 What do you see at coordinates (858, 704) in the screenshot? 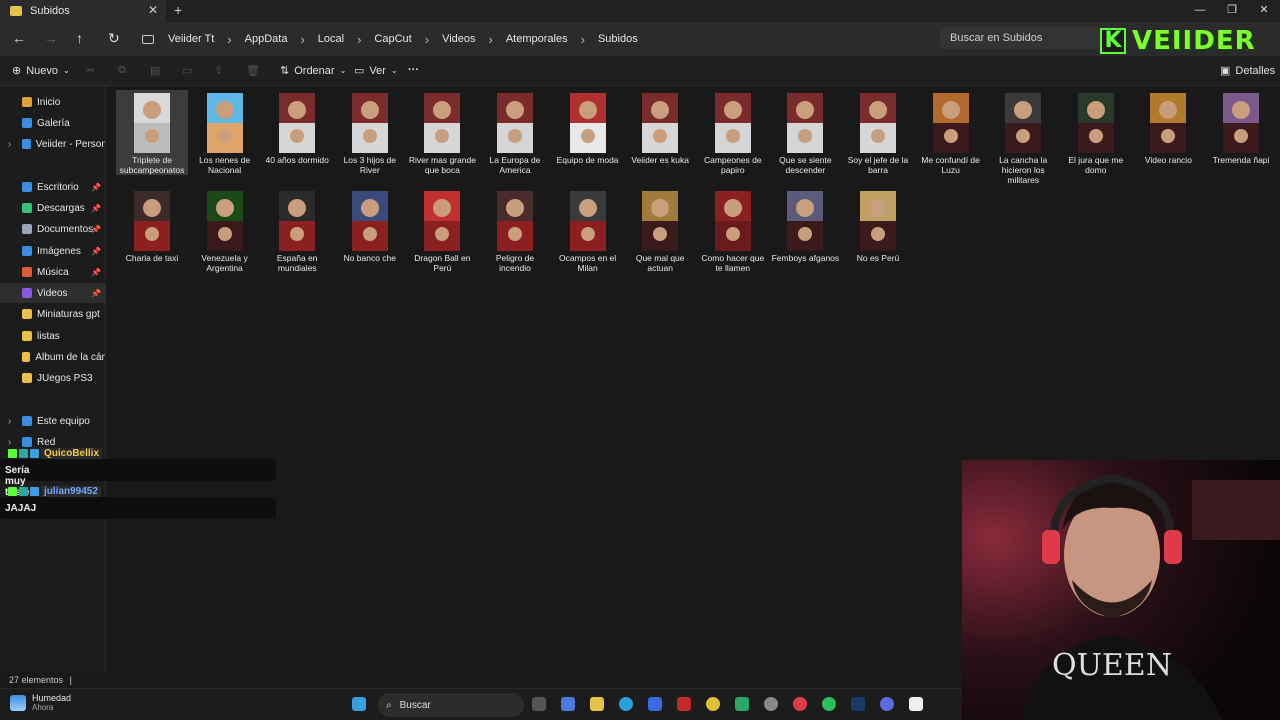
I see `photoshop-icon` at bounding box center [858, 704].